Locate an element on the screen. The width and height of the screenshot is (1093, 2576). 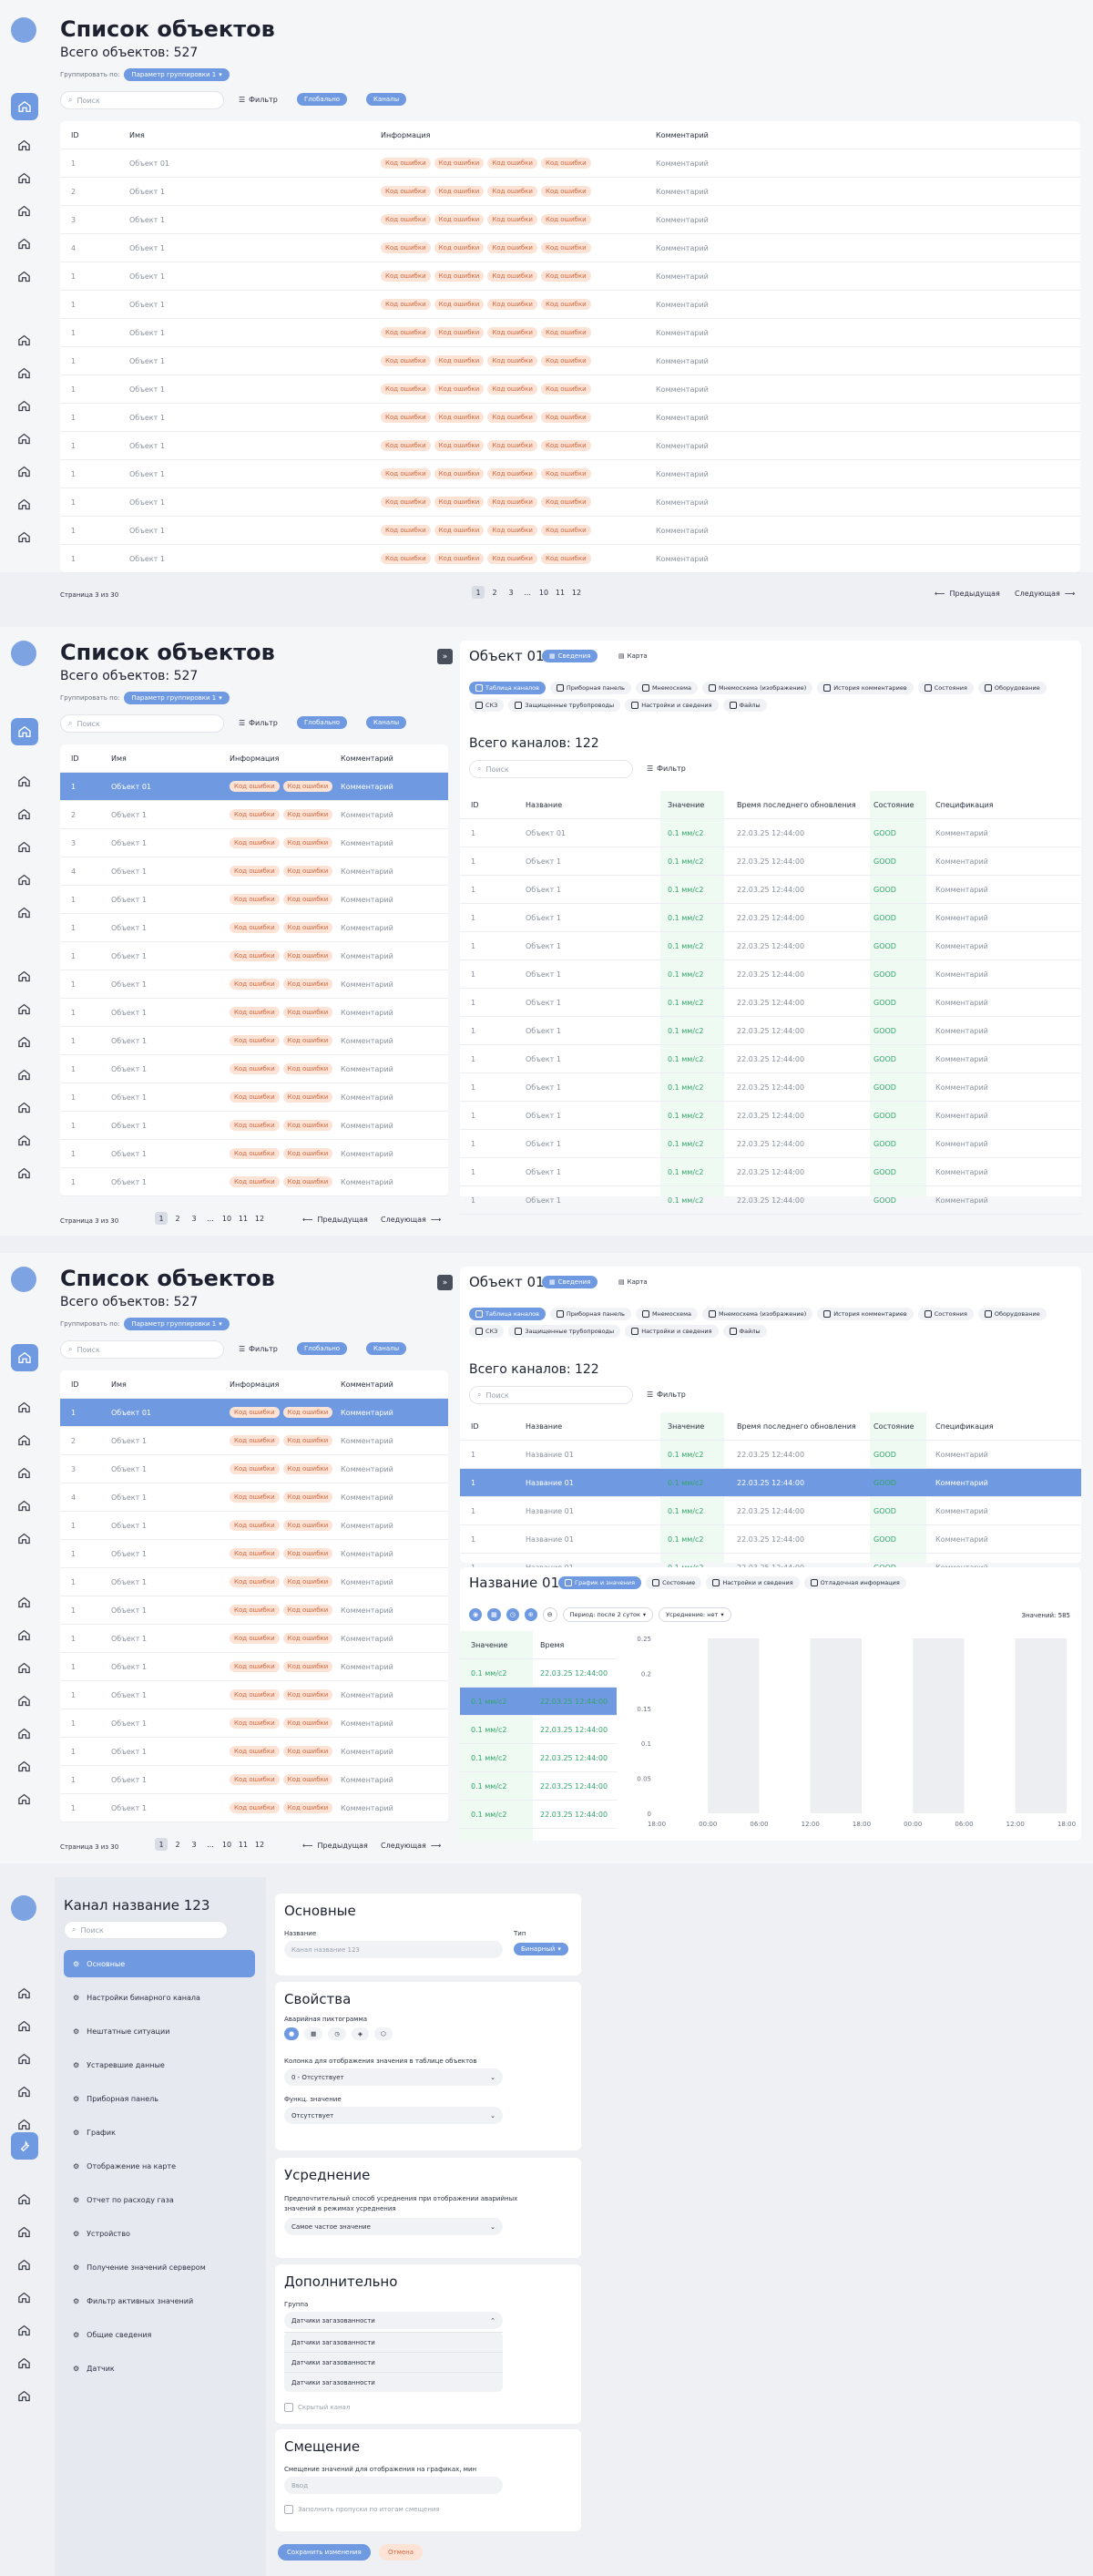
subtab: История комментариев is located at coordinates (866, 1314).